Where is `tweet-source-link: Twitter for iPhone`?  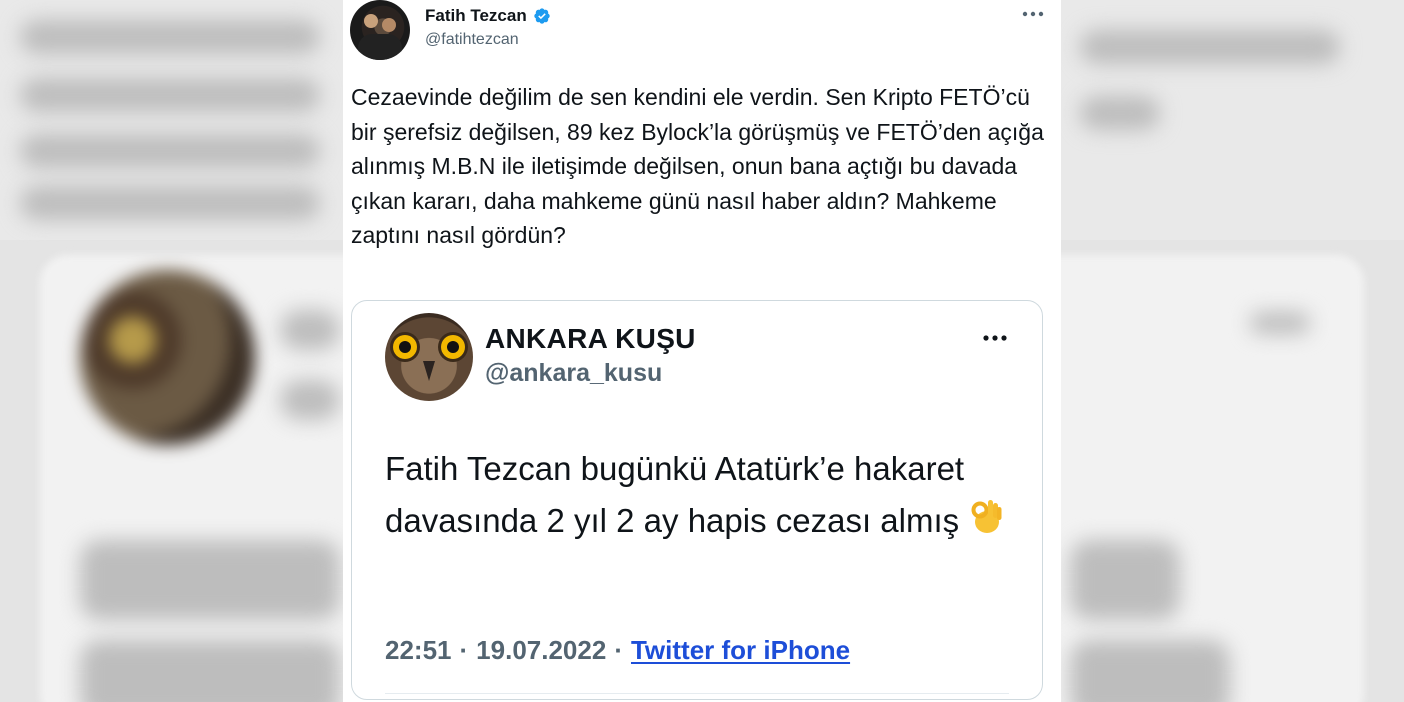 tweet-source-link: Twitter for iPhone is located at coordinates (740, 650).